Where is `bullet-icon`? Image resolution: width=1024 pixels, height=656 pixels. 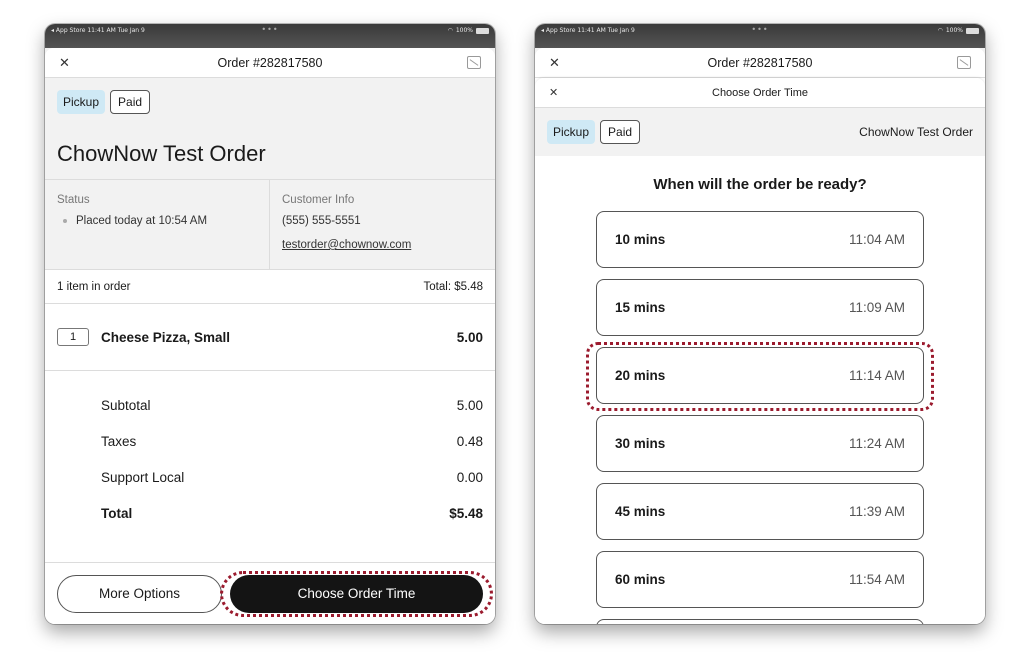 bullet-icon is located at coordinates (65, 221).